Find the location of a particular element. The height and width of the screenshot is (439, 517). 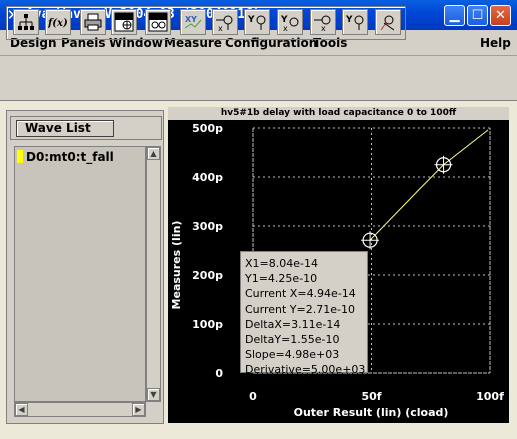

scroll-left-icon: ◀ is located at coordinates (21, 409).